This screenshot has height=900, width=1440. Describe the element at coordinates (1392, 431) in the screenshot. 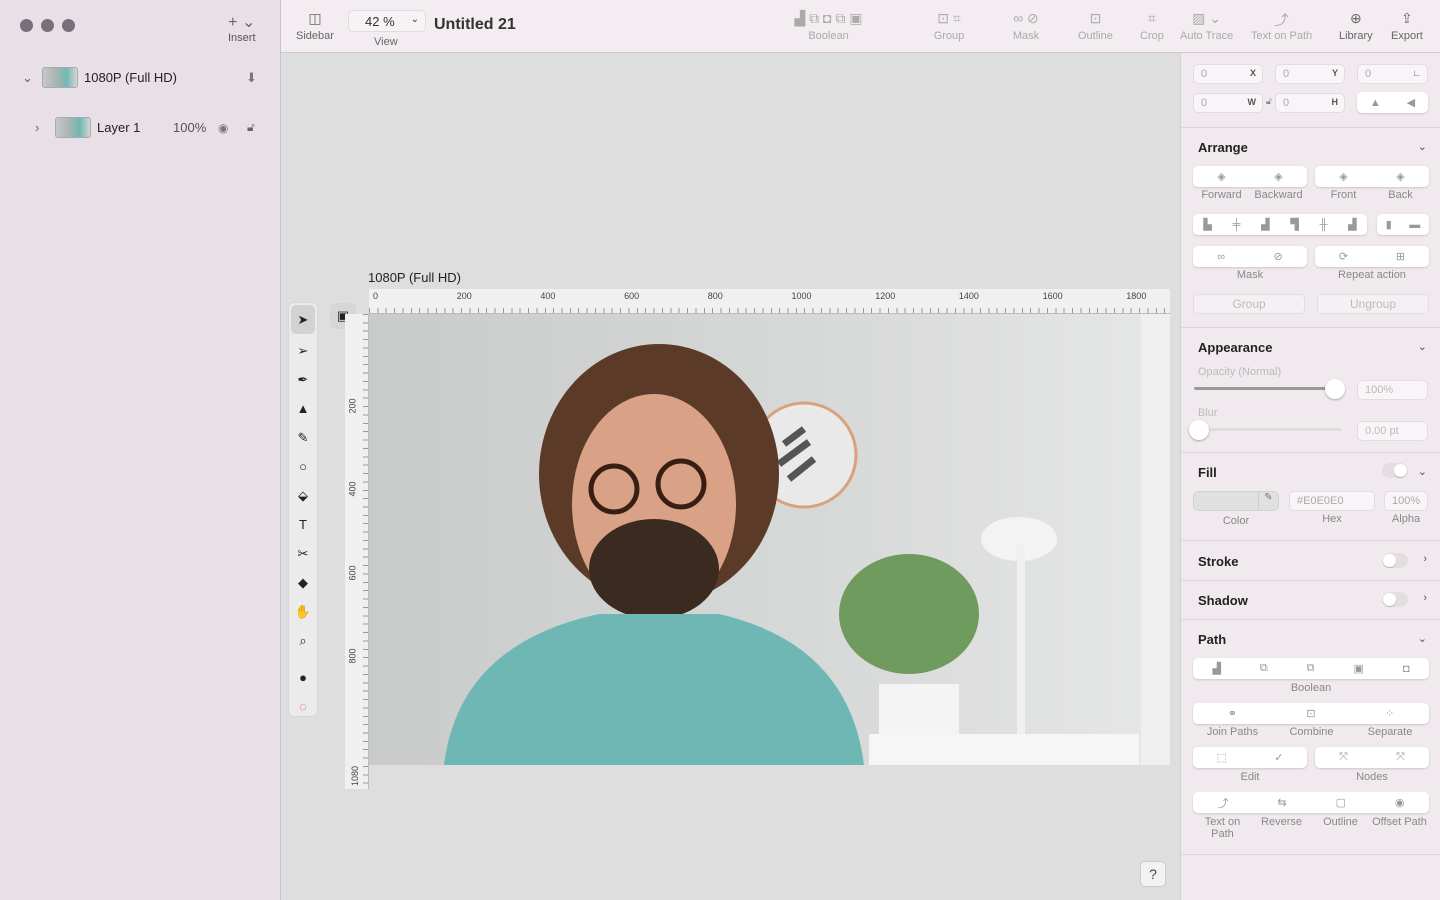

I see `blur-field: 0.00 pt` at that location.